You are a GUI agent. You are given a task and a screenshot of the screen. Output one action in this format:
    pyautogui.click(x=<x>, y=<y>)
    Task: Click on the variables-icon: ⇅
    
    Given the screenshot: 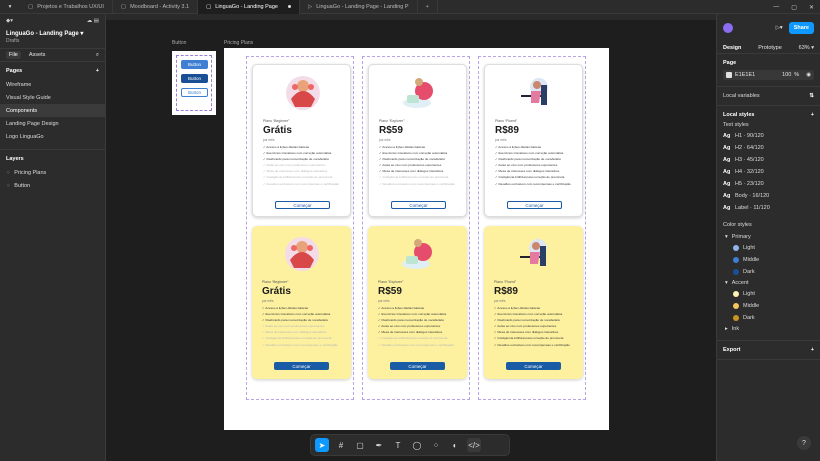 What is the action you would take?
    pyautogui.click(x=811, y=96)
    